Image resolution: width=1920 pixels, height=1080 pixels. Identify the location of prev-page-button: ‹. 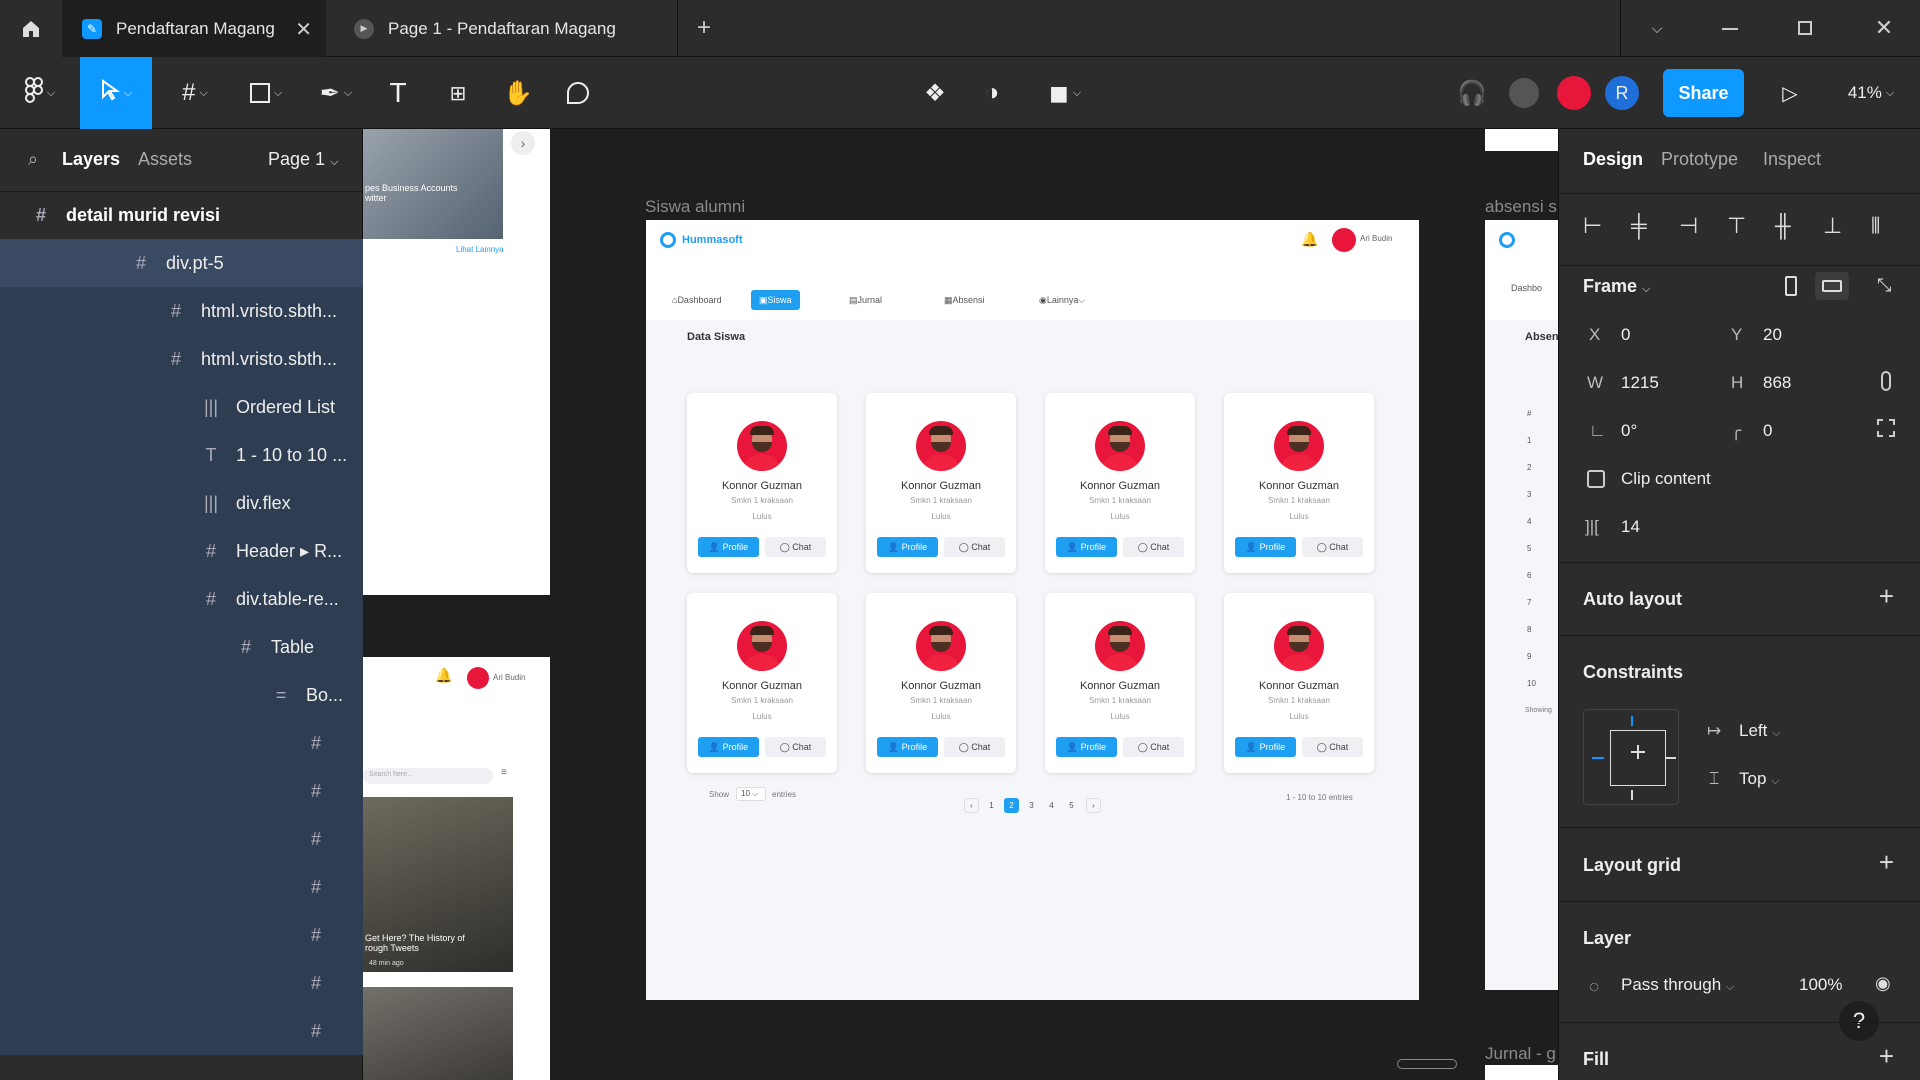
(971, 805).